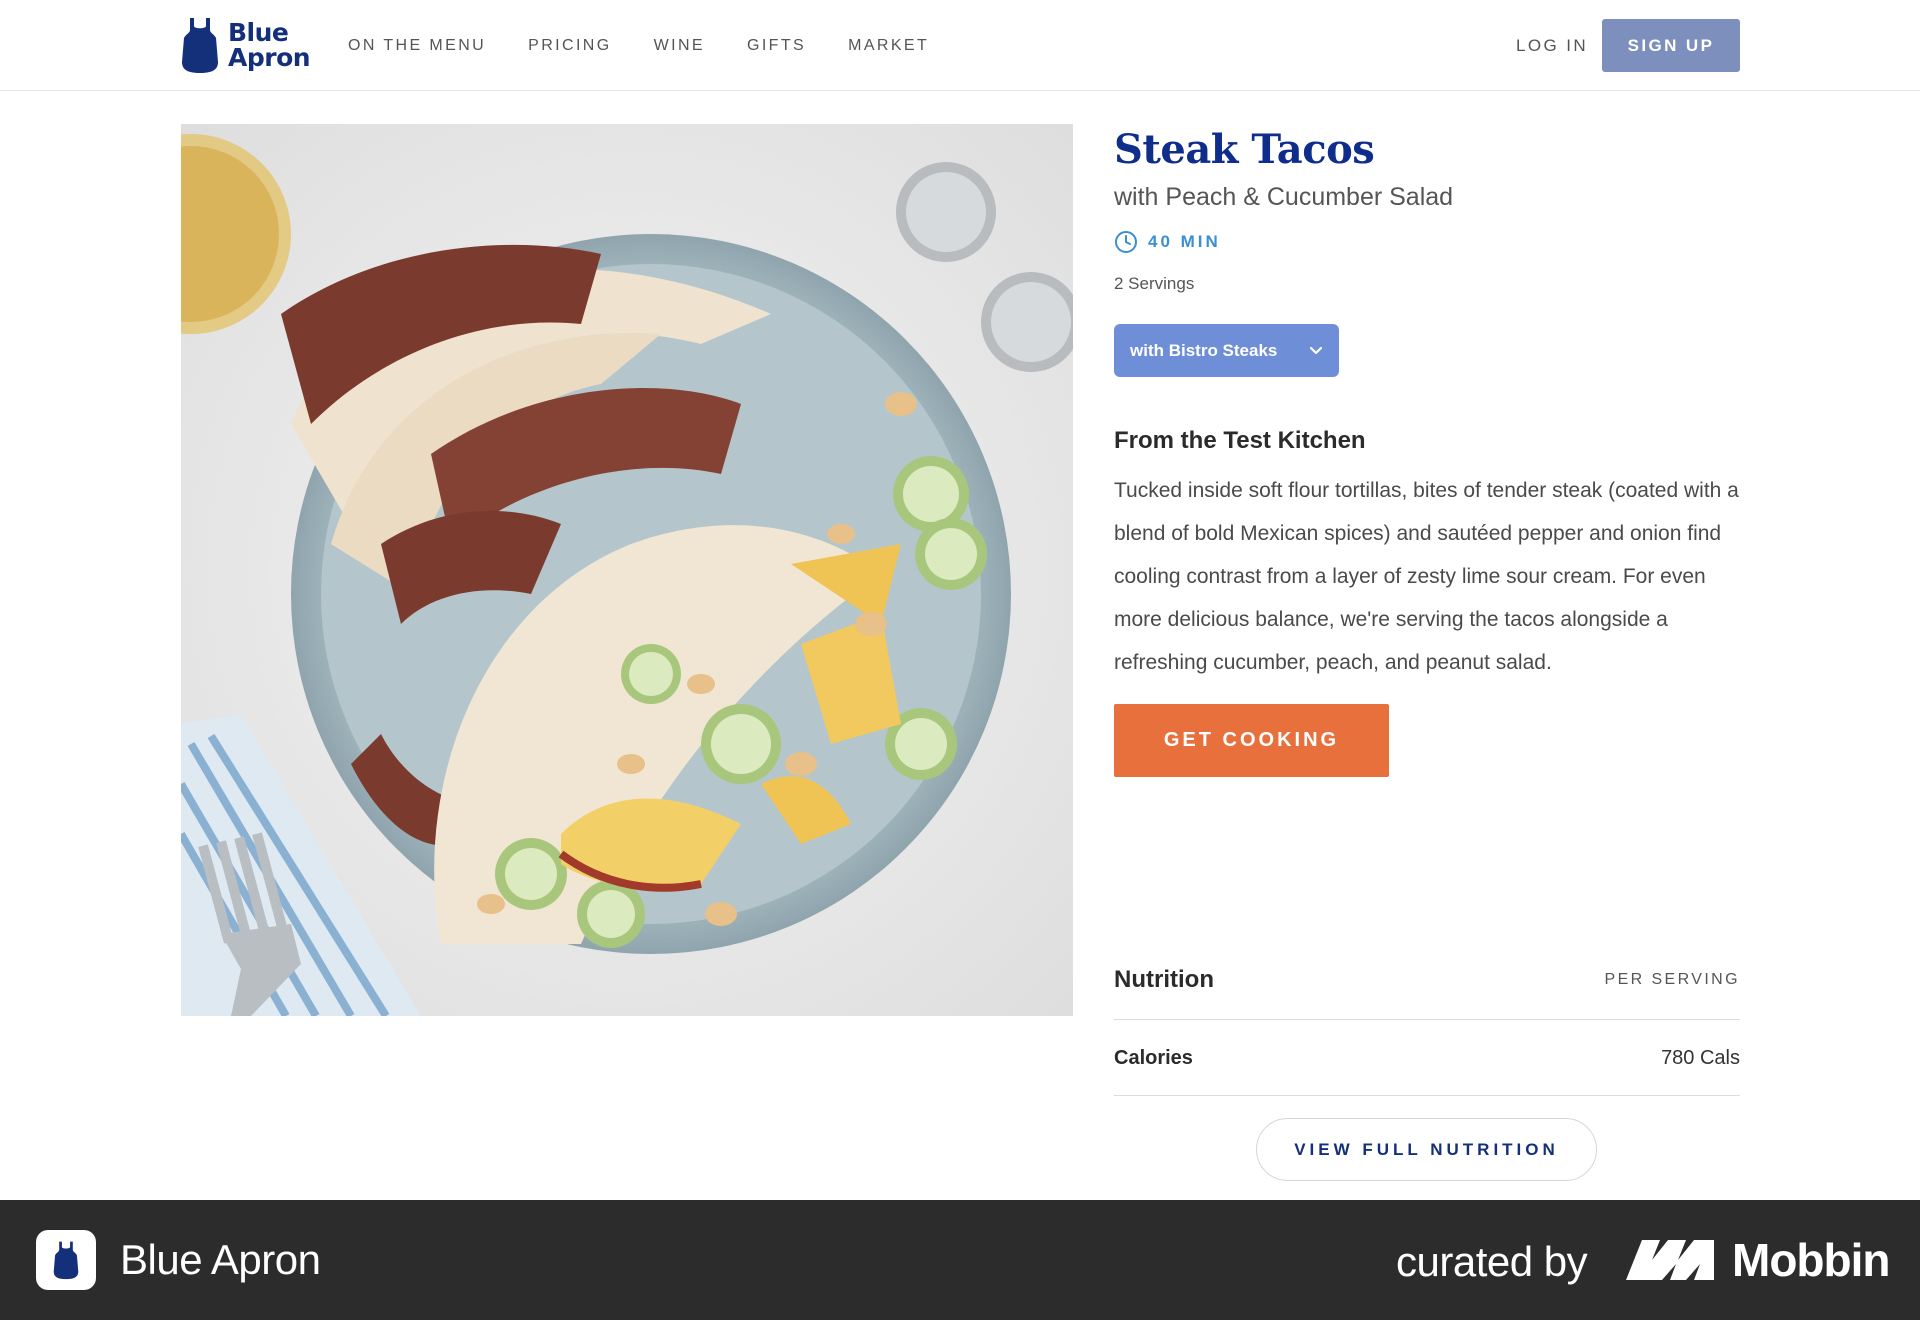 The image size is (1920, 1320). I want to click on cook-time: 40 MIN, so click(1427, 242).